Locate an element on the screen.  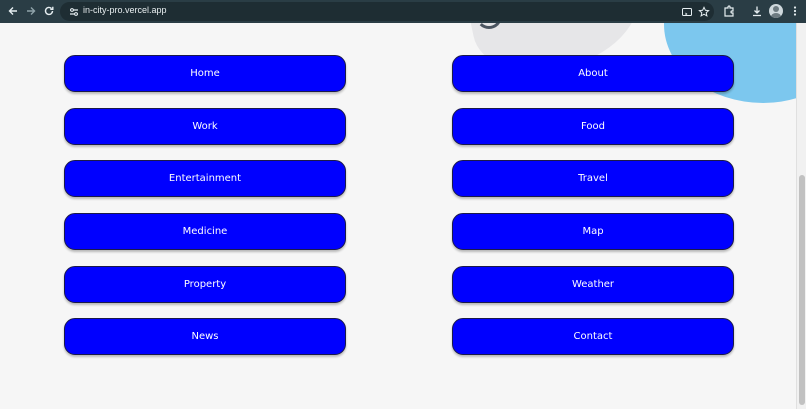
page-scrollbar is located at coordinates (801, 216).